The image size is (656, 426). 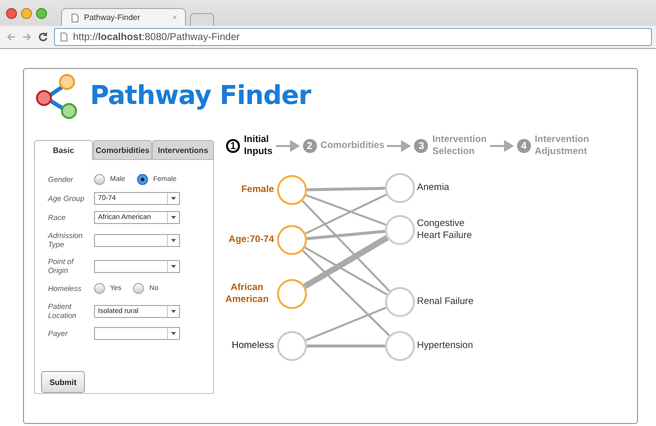 I want to click on address-bar: http://localhost:8080/Pathway-Finder, so click(x=353, y=37).